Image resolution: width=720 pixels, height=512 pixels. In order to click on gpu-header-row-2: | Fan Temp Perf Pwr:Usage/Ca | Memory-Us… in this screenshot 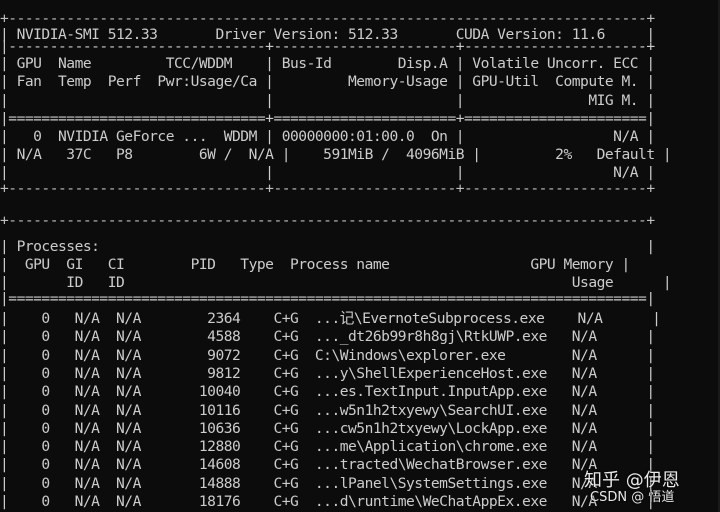, I will do `click(327, 81)`.